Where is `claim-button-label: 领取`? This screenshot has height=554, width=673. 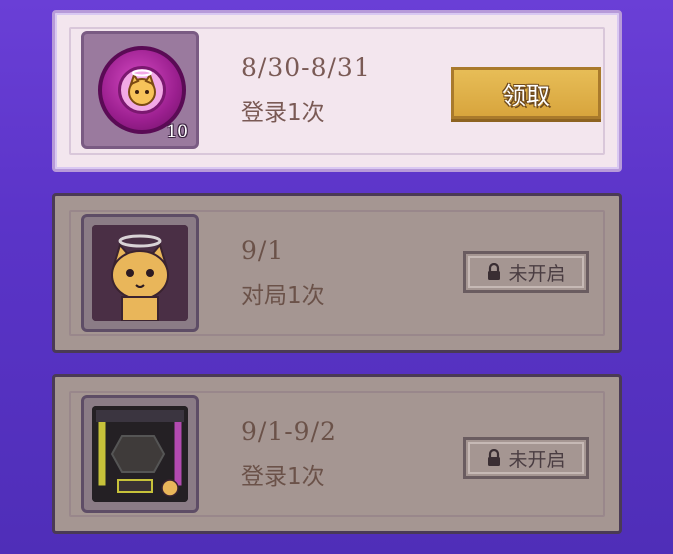
claim-button-label: 领取 is located at coordinates (526, 95).